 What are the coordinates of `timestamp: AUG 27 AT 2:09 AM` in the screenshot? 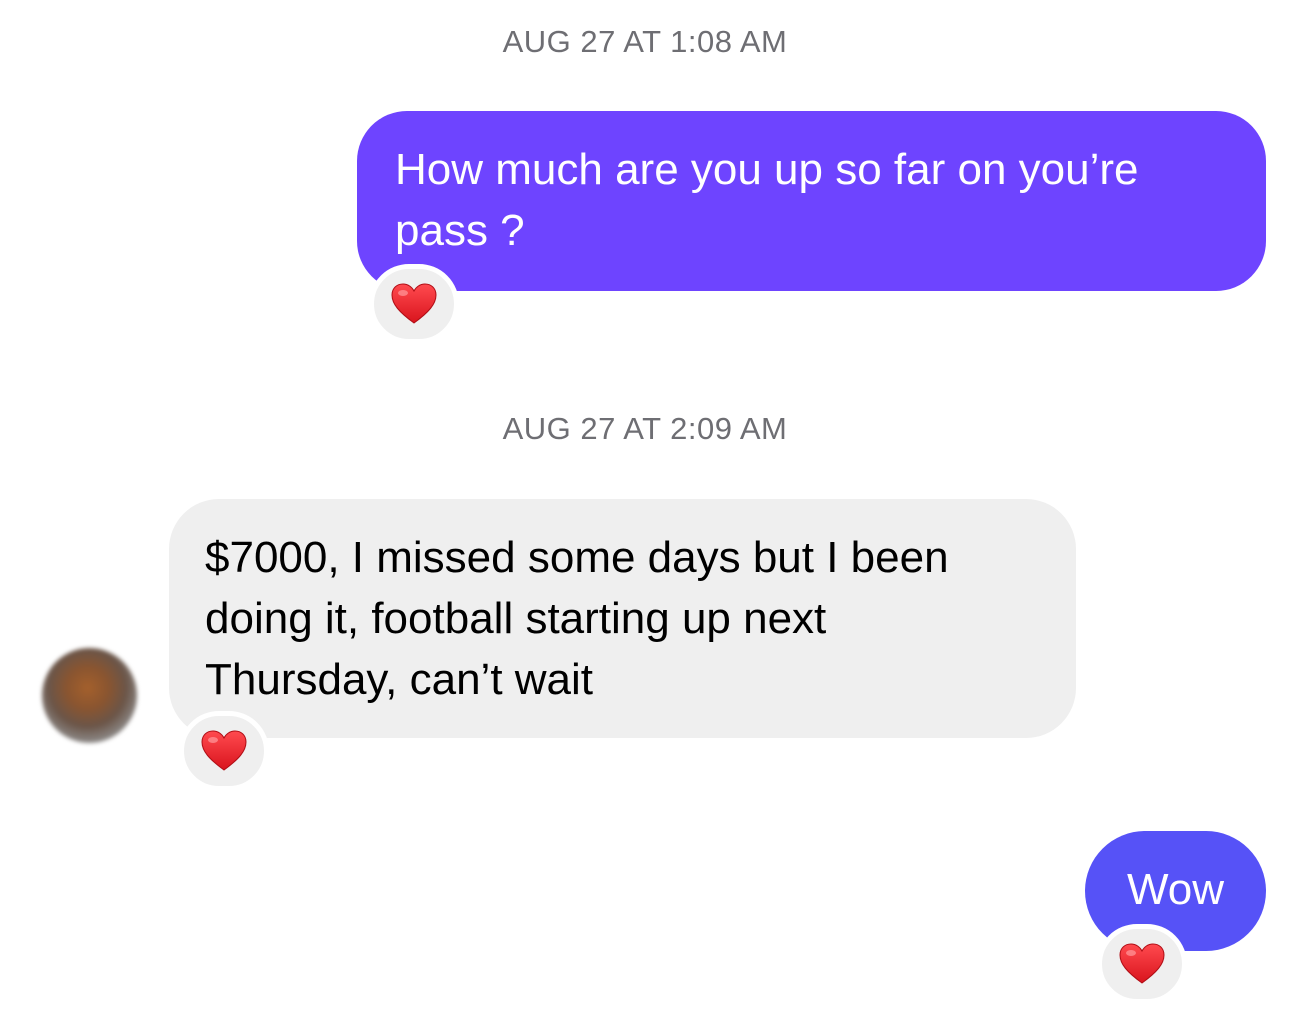 It's located at (645, 428).